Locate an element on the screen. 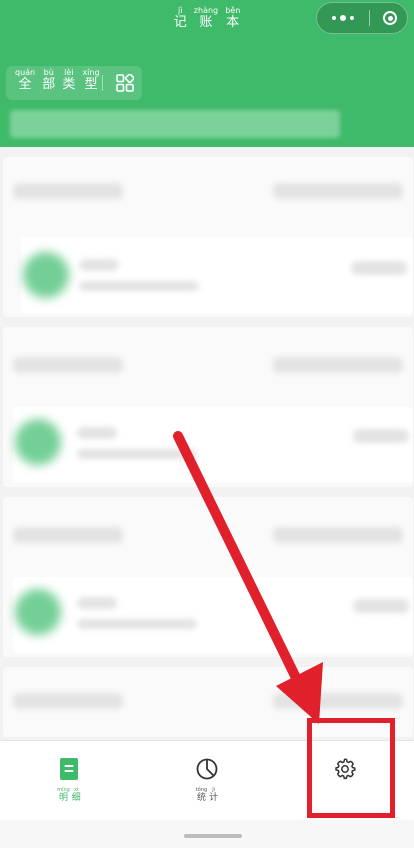 This screenshot has width=414, height=848. more-menu-button is located at coordinates (343, 18).